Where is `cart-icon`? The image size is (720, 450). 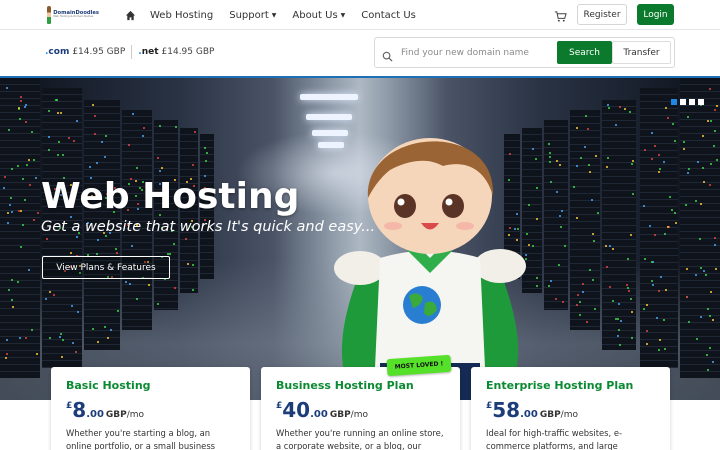
cart-icon is located at coordinates (560, 15).